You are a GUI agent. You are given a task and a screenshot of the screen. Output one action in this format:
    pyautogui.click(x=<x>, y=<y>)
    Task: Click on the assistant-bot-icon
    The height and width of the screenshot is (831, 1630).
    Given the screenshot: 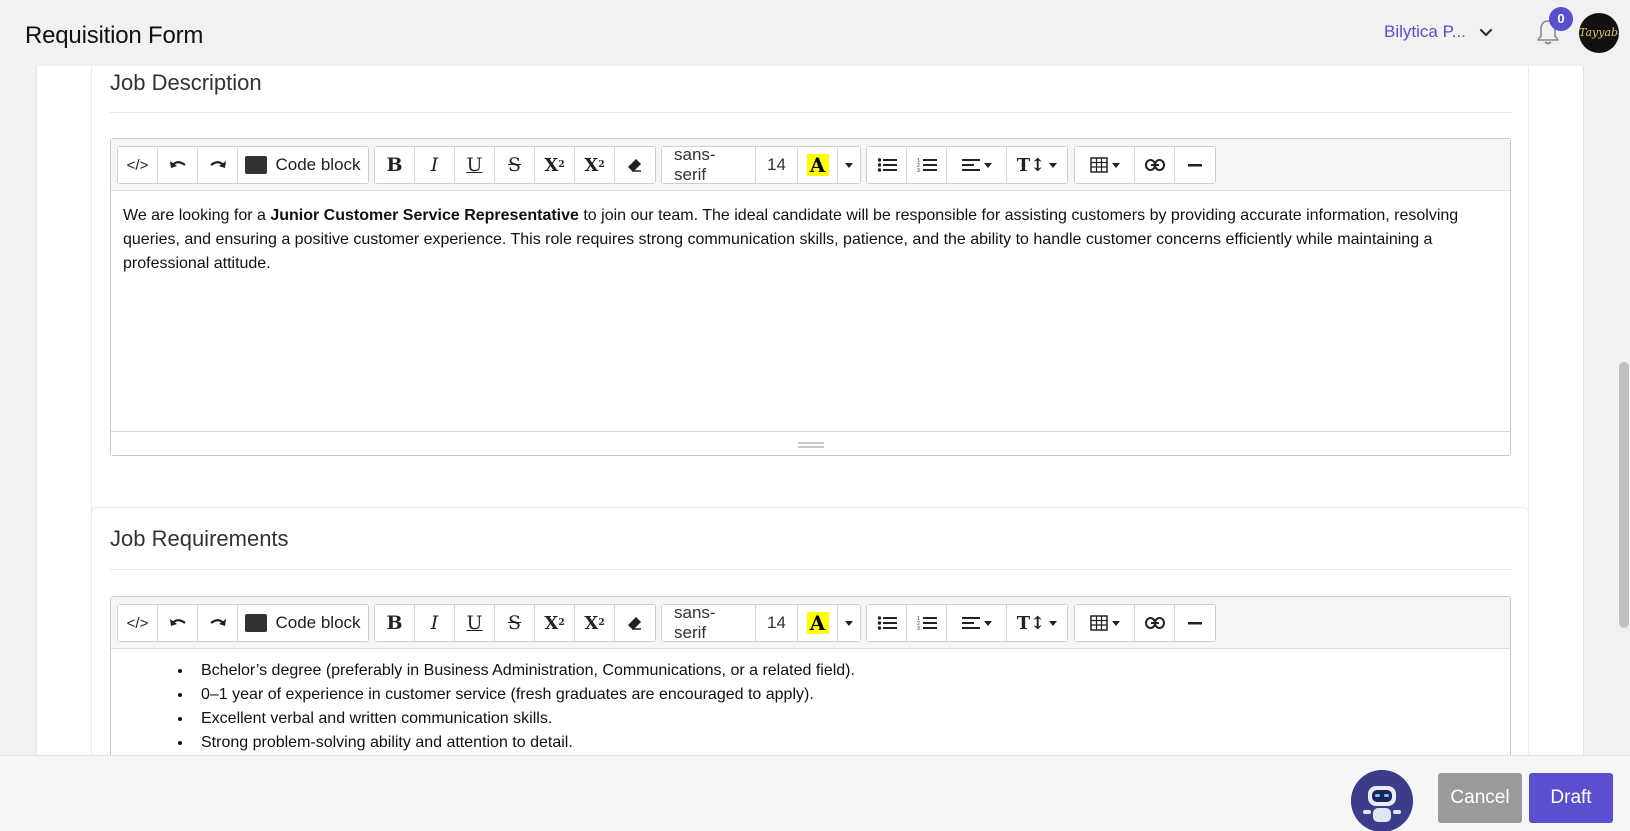 What is the action you would take?
    pyautogui.click(x=1382, y=800)
    